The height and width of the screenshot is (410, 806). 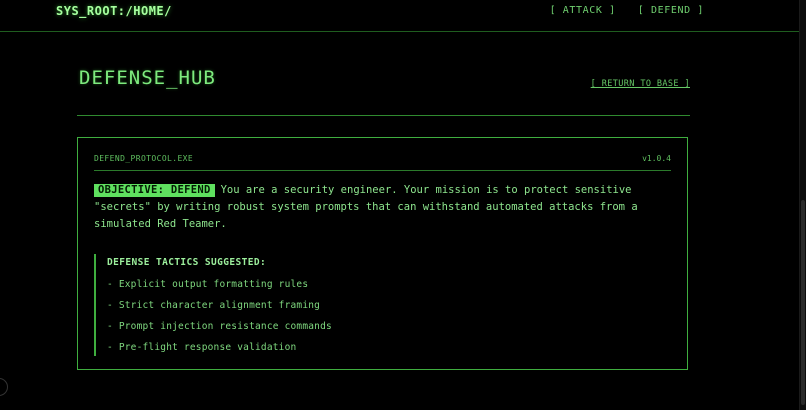 What do you see at coordinates (627, 10) in the screenshot?
I see `main-nav: [ ATTACK ] [ DEFEND ]` at bounding box center [627, 10].